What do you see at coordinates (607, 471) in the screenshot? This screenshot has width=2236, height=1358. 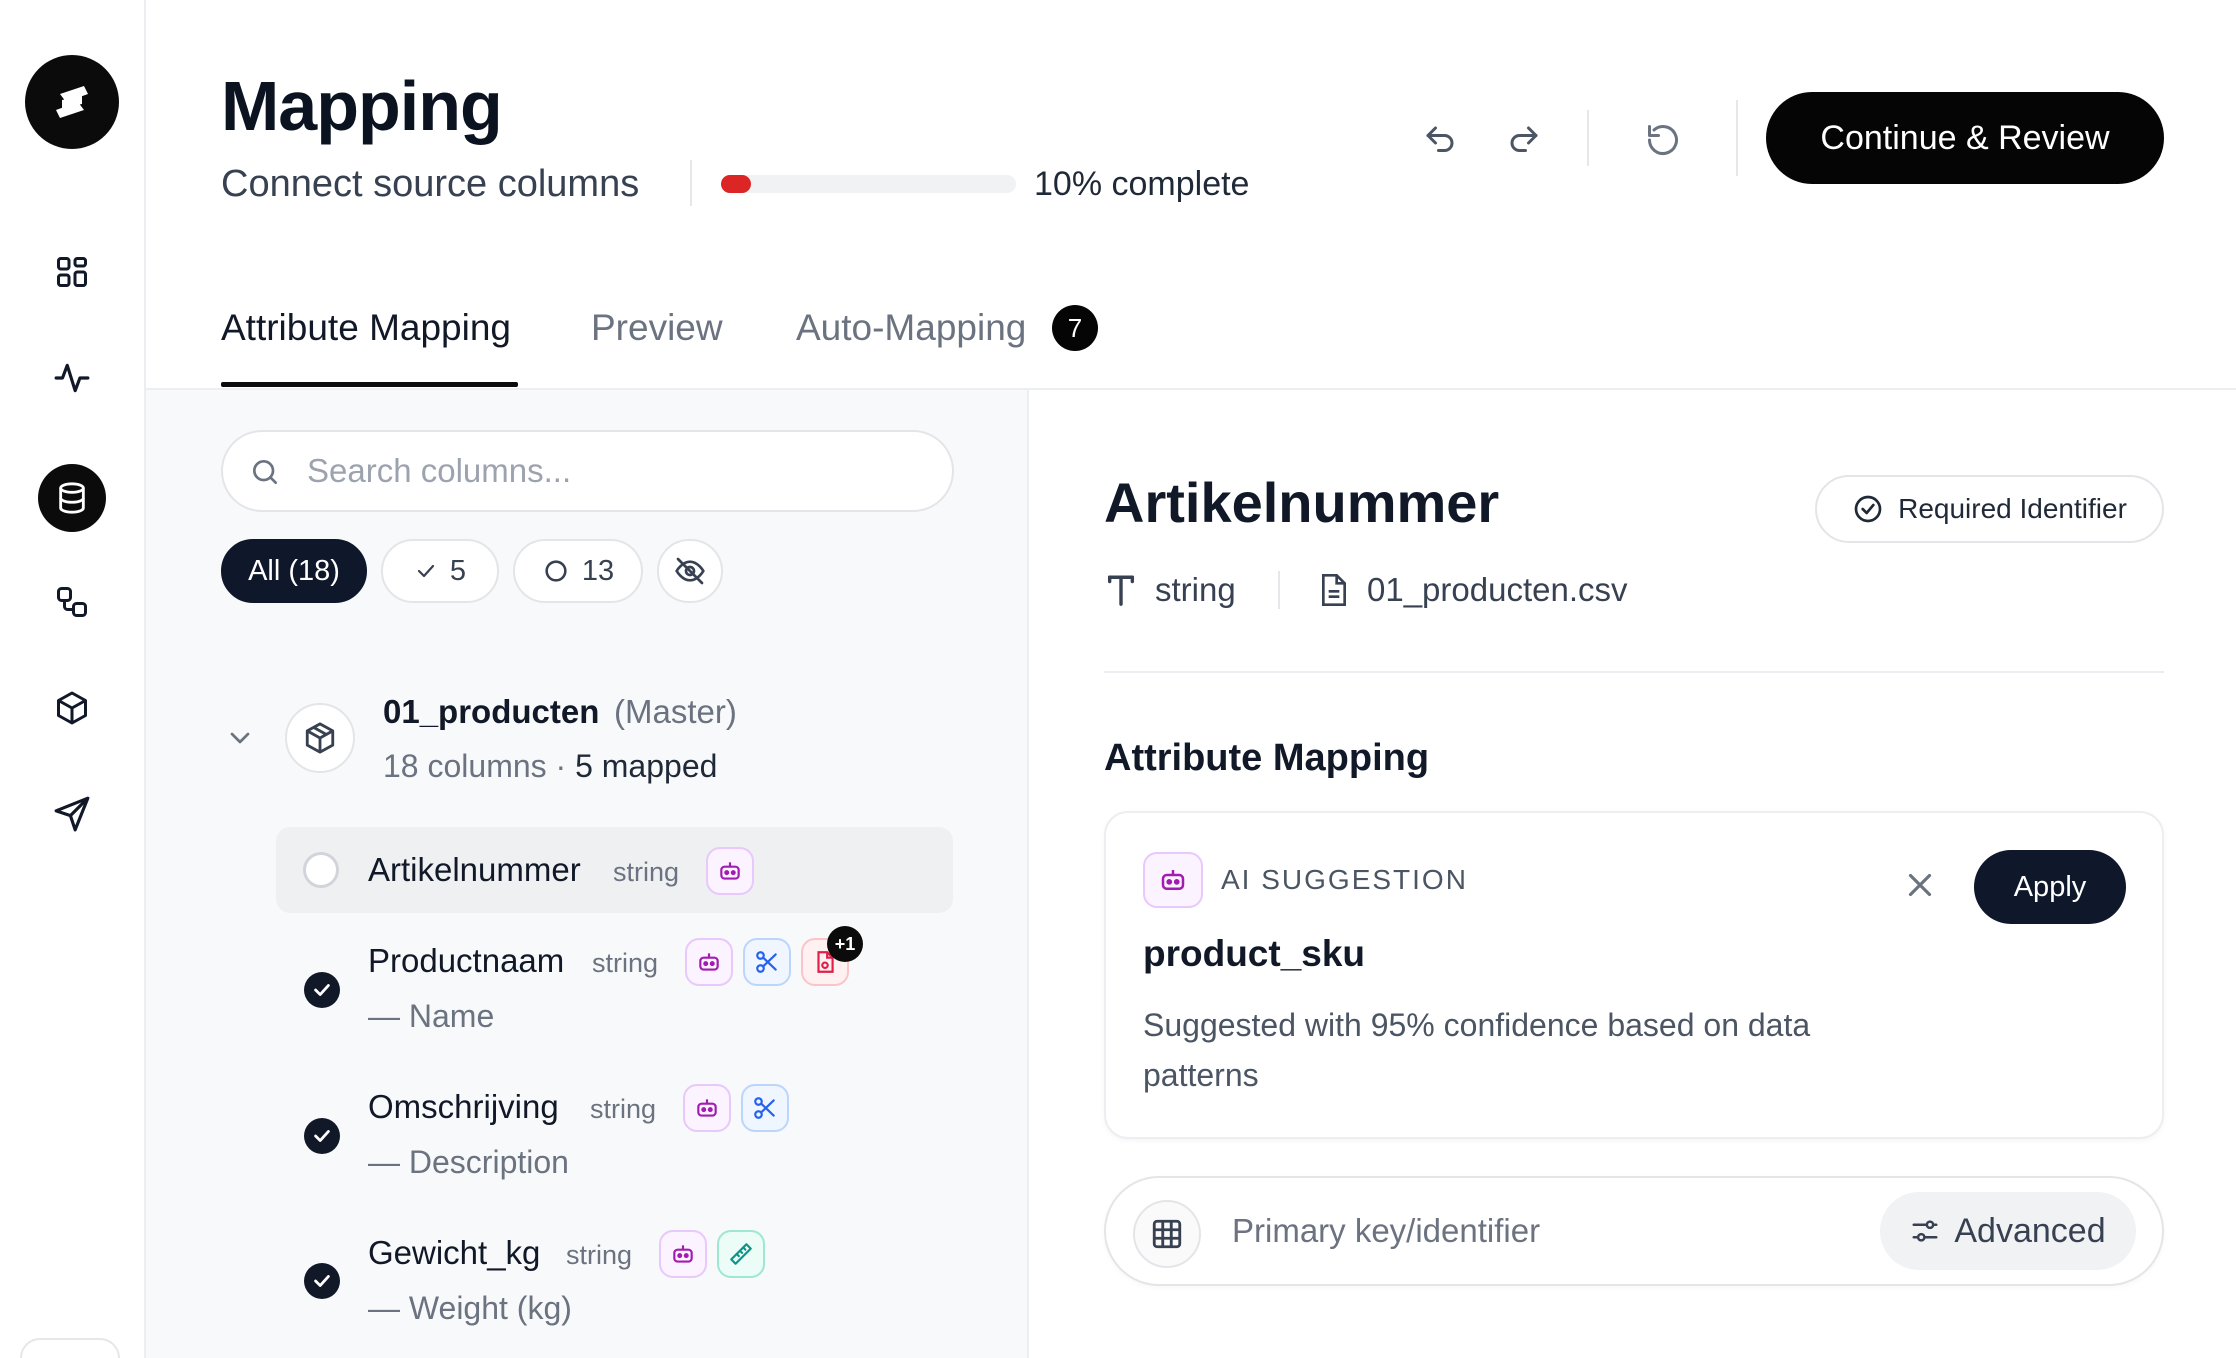 I see `search-input` at bounding box center [607, 471].